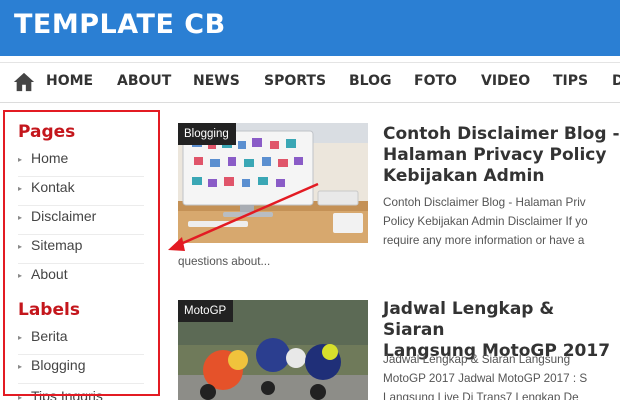 The image size is (620, 400). Describe the element at coordinates (370, 81) in the screenshot. I see `nav-item-blog: BLOG` at that location.